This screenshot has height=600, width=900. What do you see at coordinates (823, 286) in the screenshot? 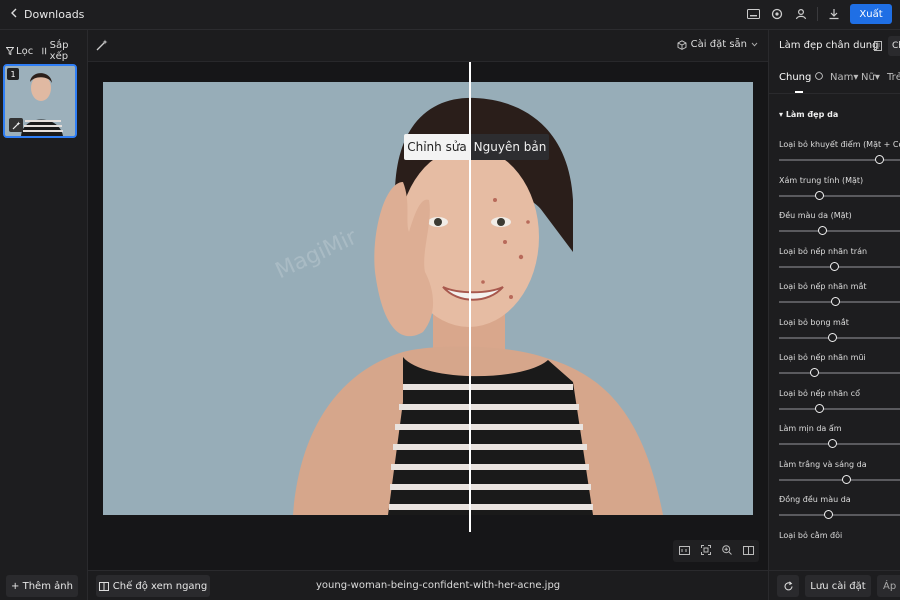
I see `slider-label: Loại bỏ nếp nhăn mắt` at bounding box center [823, 286].